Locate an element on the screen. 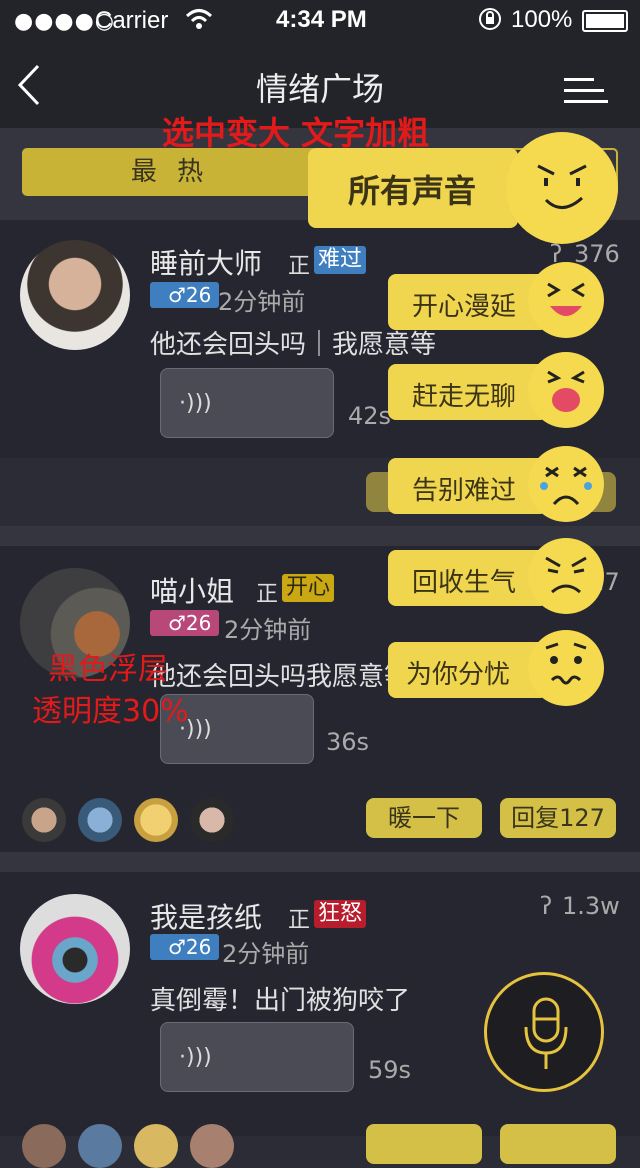 This screenshot has height=1168, width=640. divider is located at coordinates (320, 862).